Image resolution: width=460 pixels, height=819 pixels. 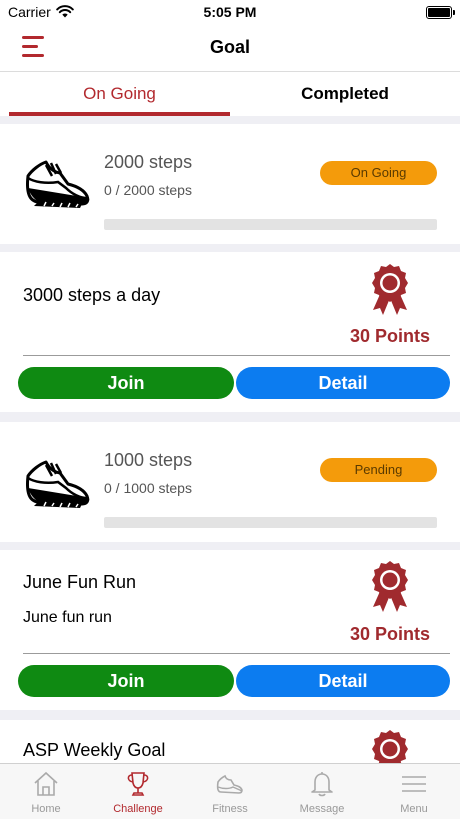 What do you see at coordinates (138, 809) in the screenshot?
I see `tab-label: Challenge` at bounding box center [138, 809].